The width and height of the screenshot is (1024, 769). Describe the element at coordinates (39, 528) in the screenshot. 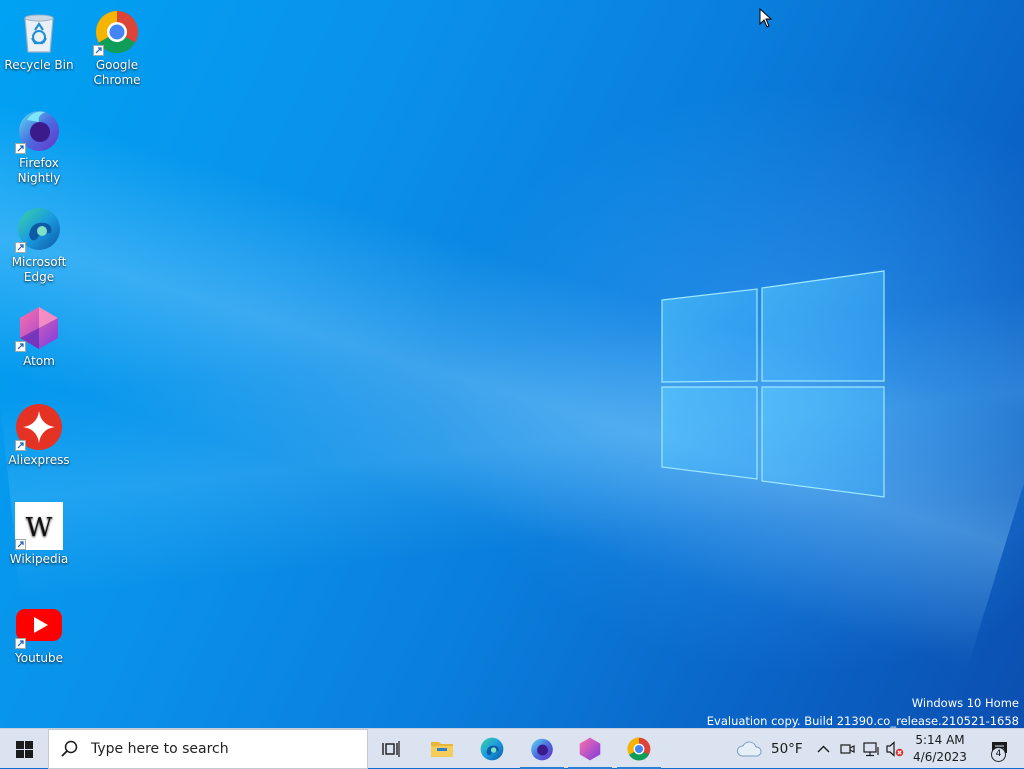

I see `svg-text: W` at that location.